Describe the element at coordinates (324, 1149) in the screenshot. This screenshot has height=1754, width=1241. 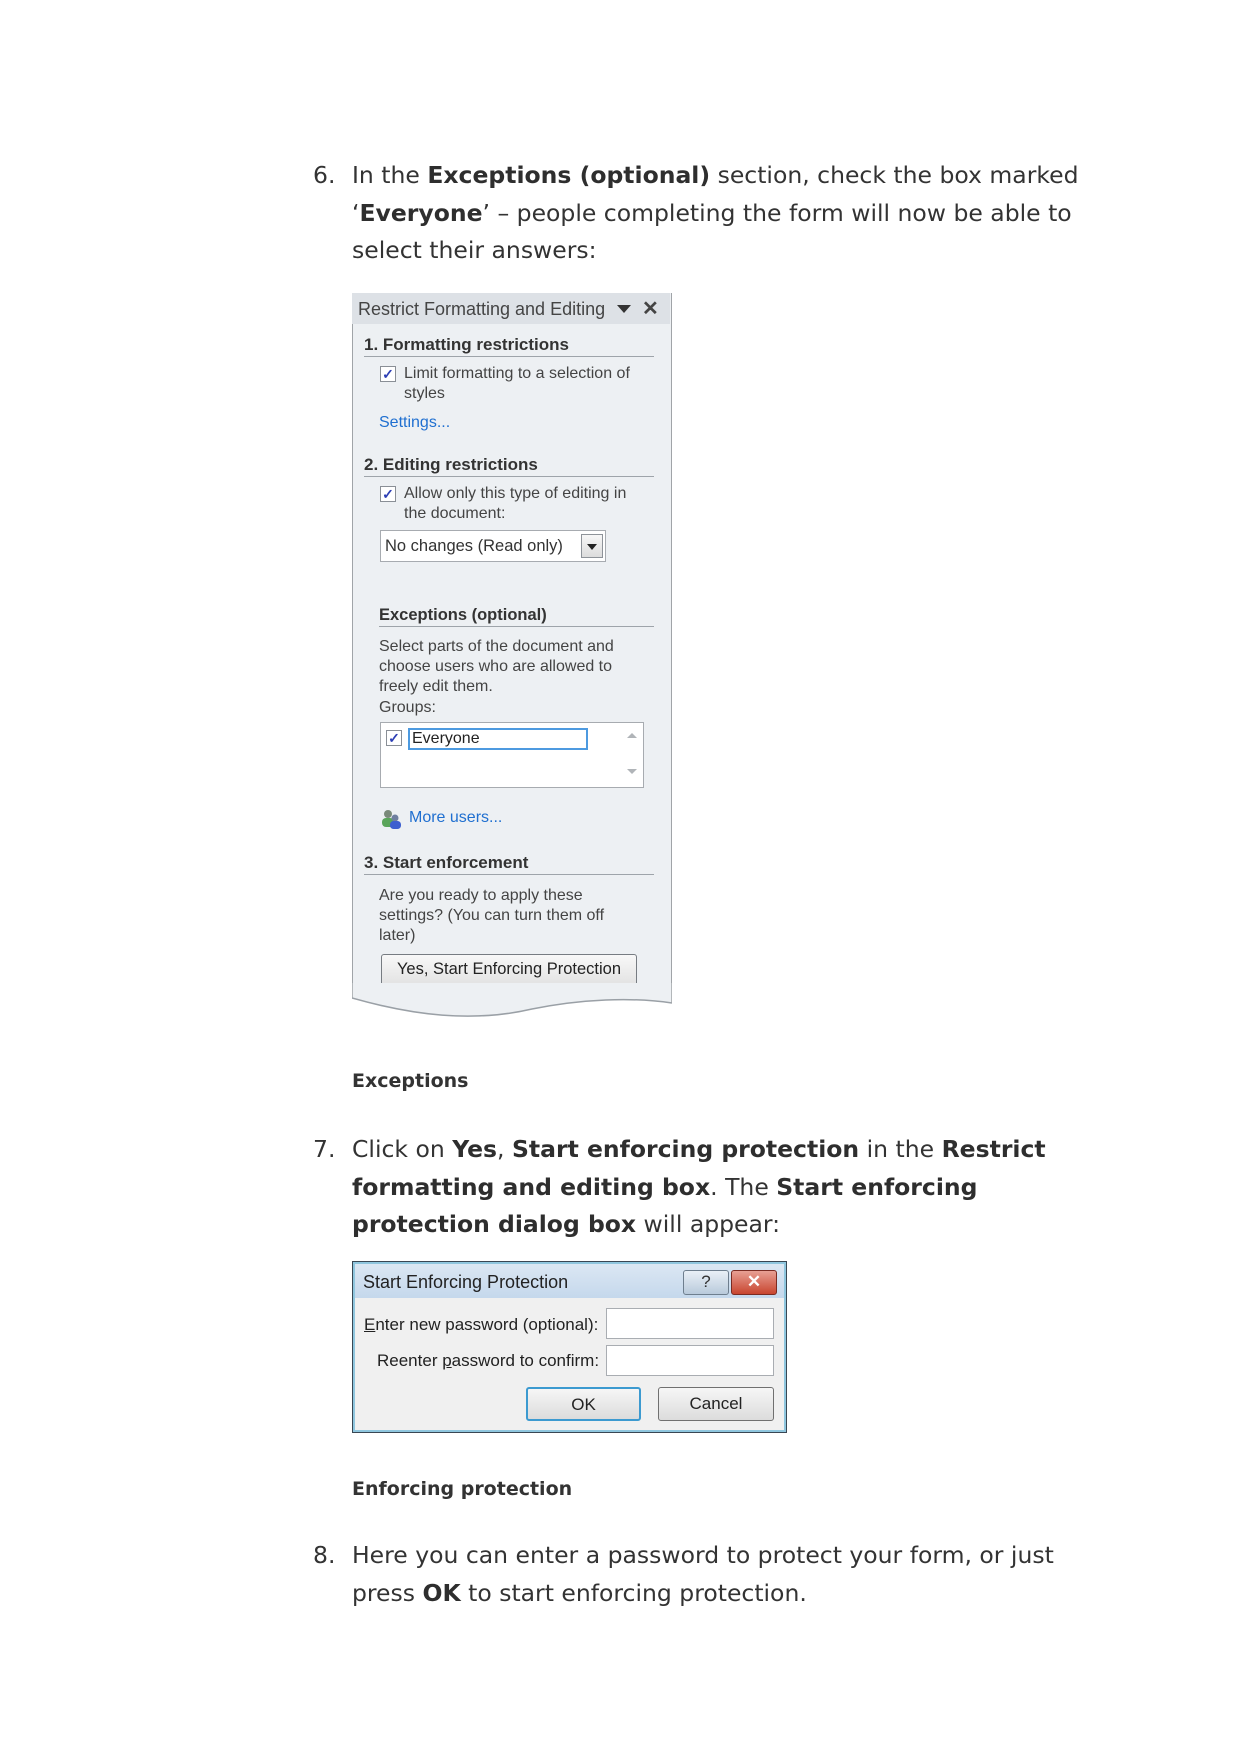
I see `step-number: 7.` at that location.